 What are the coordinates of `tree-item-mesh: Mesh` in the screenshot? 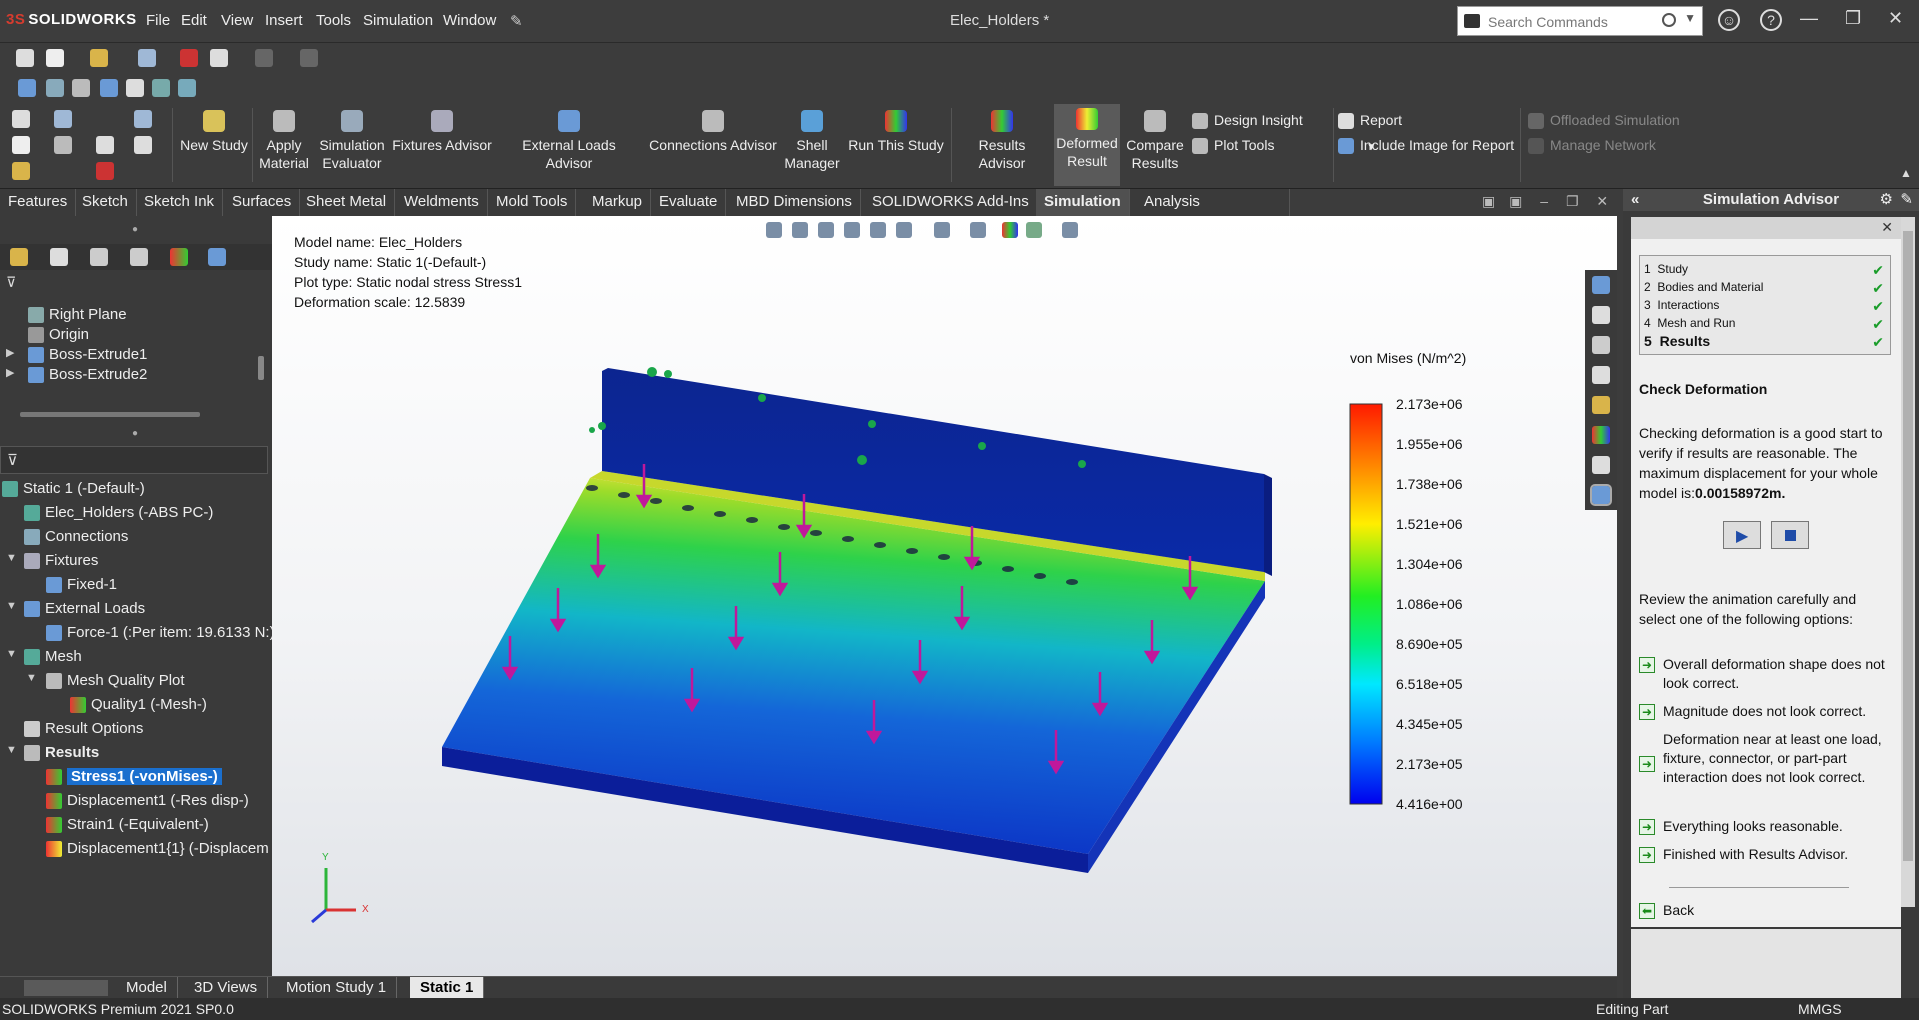 It's located at (53, 657).